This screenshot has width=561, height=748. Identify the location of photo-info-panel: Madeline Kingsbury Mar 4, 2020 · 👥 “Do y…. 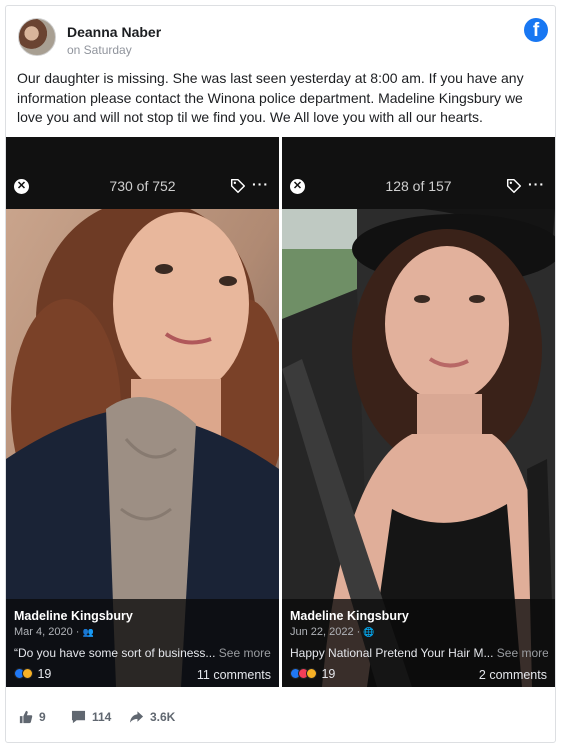
(142, 643).